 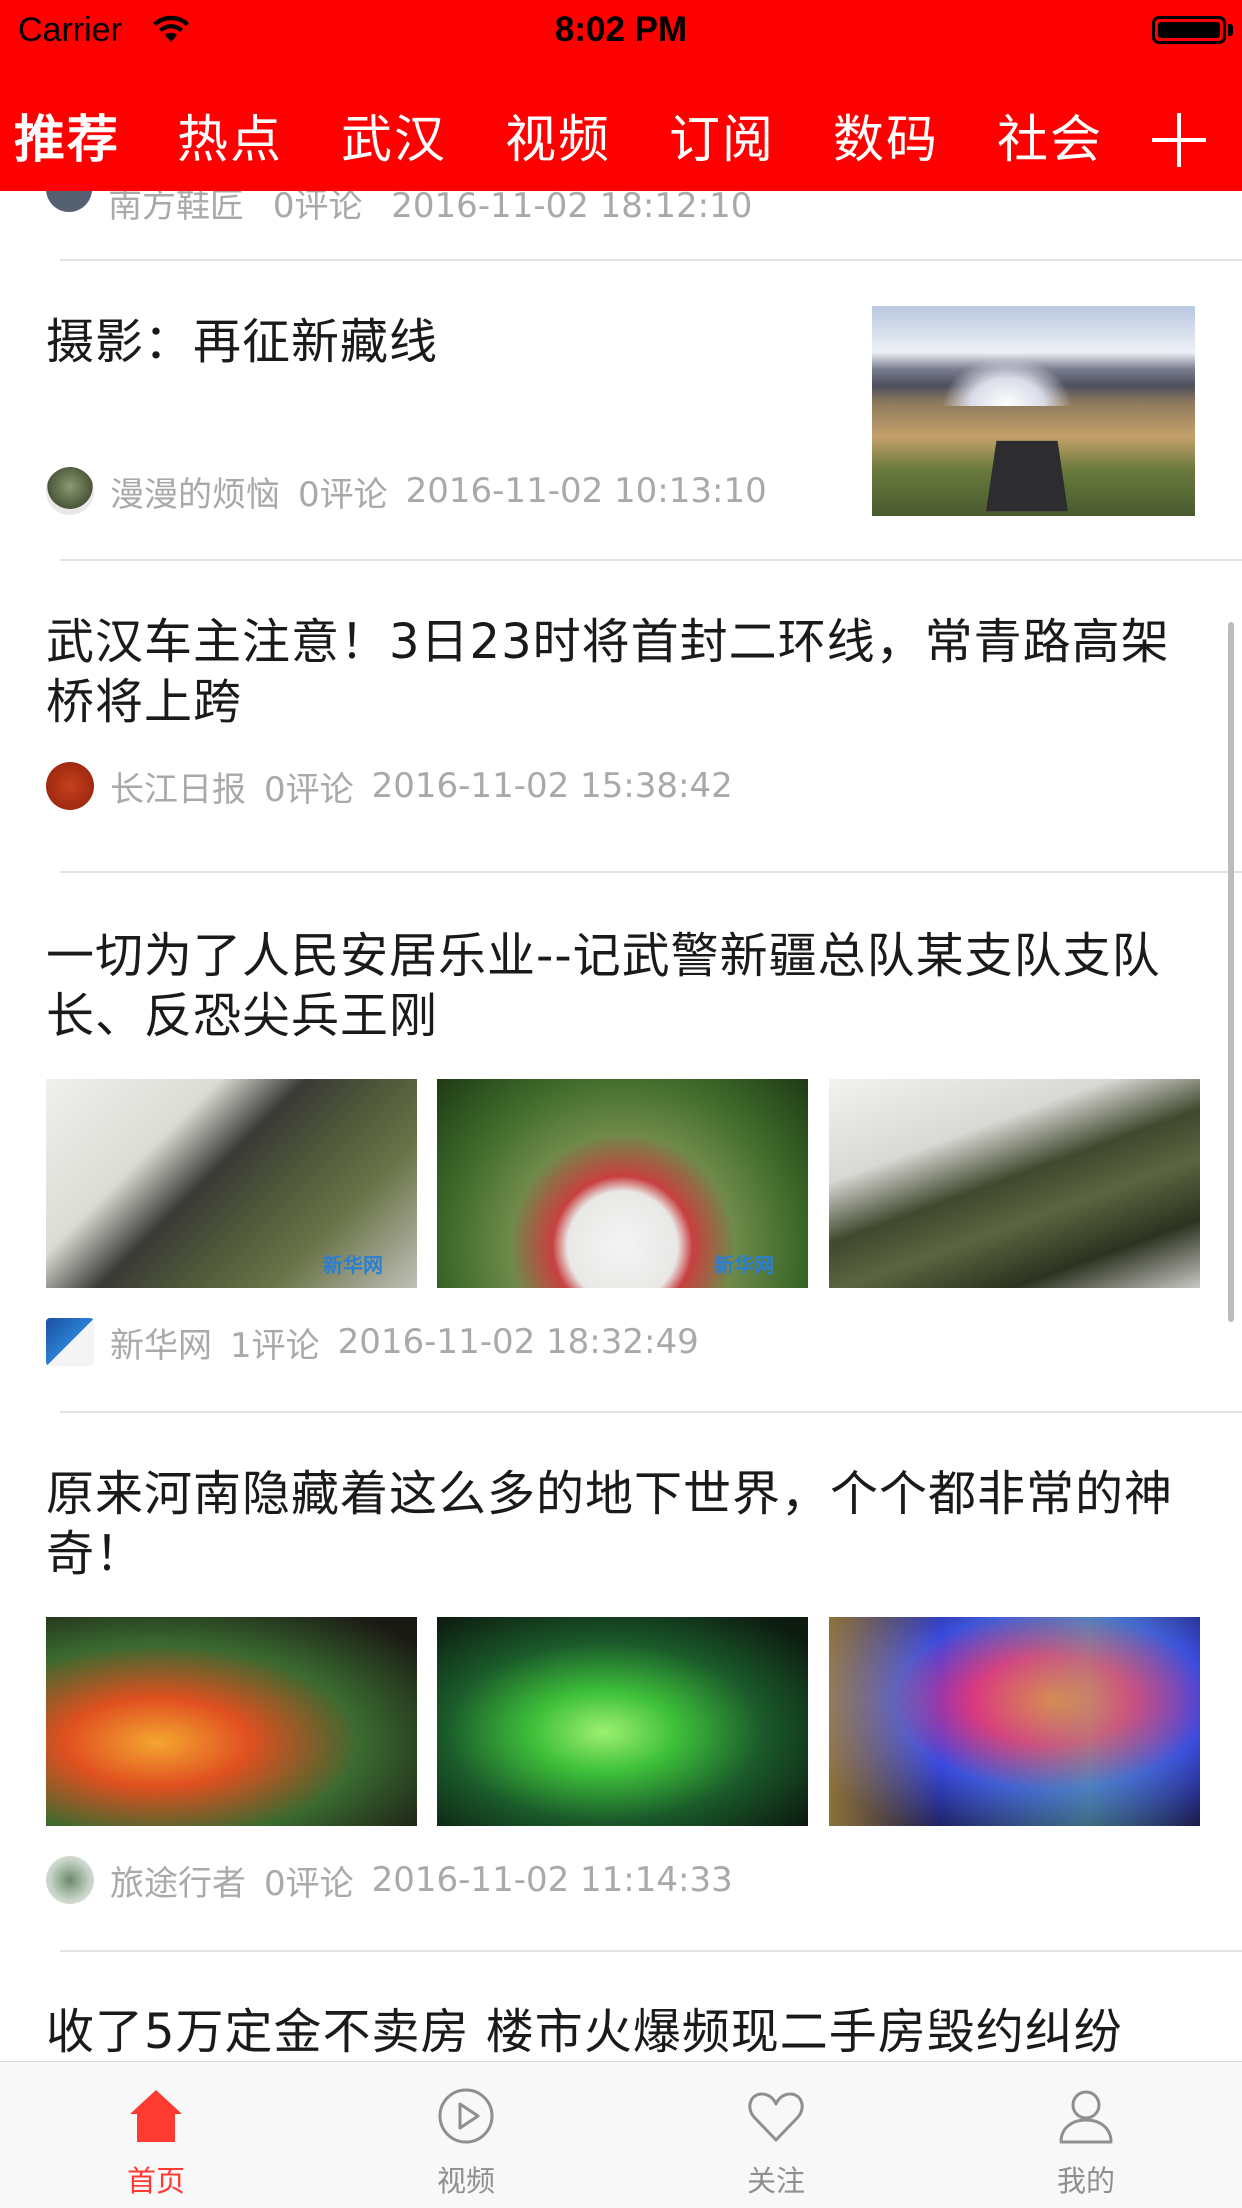 What do you see at coordinates (608, 672) in the screenshot?
I see `article-title: 武汉车主注意！3日23时将首封二环线，常青路高架桥将上跨` at bounding box center [608, 672].